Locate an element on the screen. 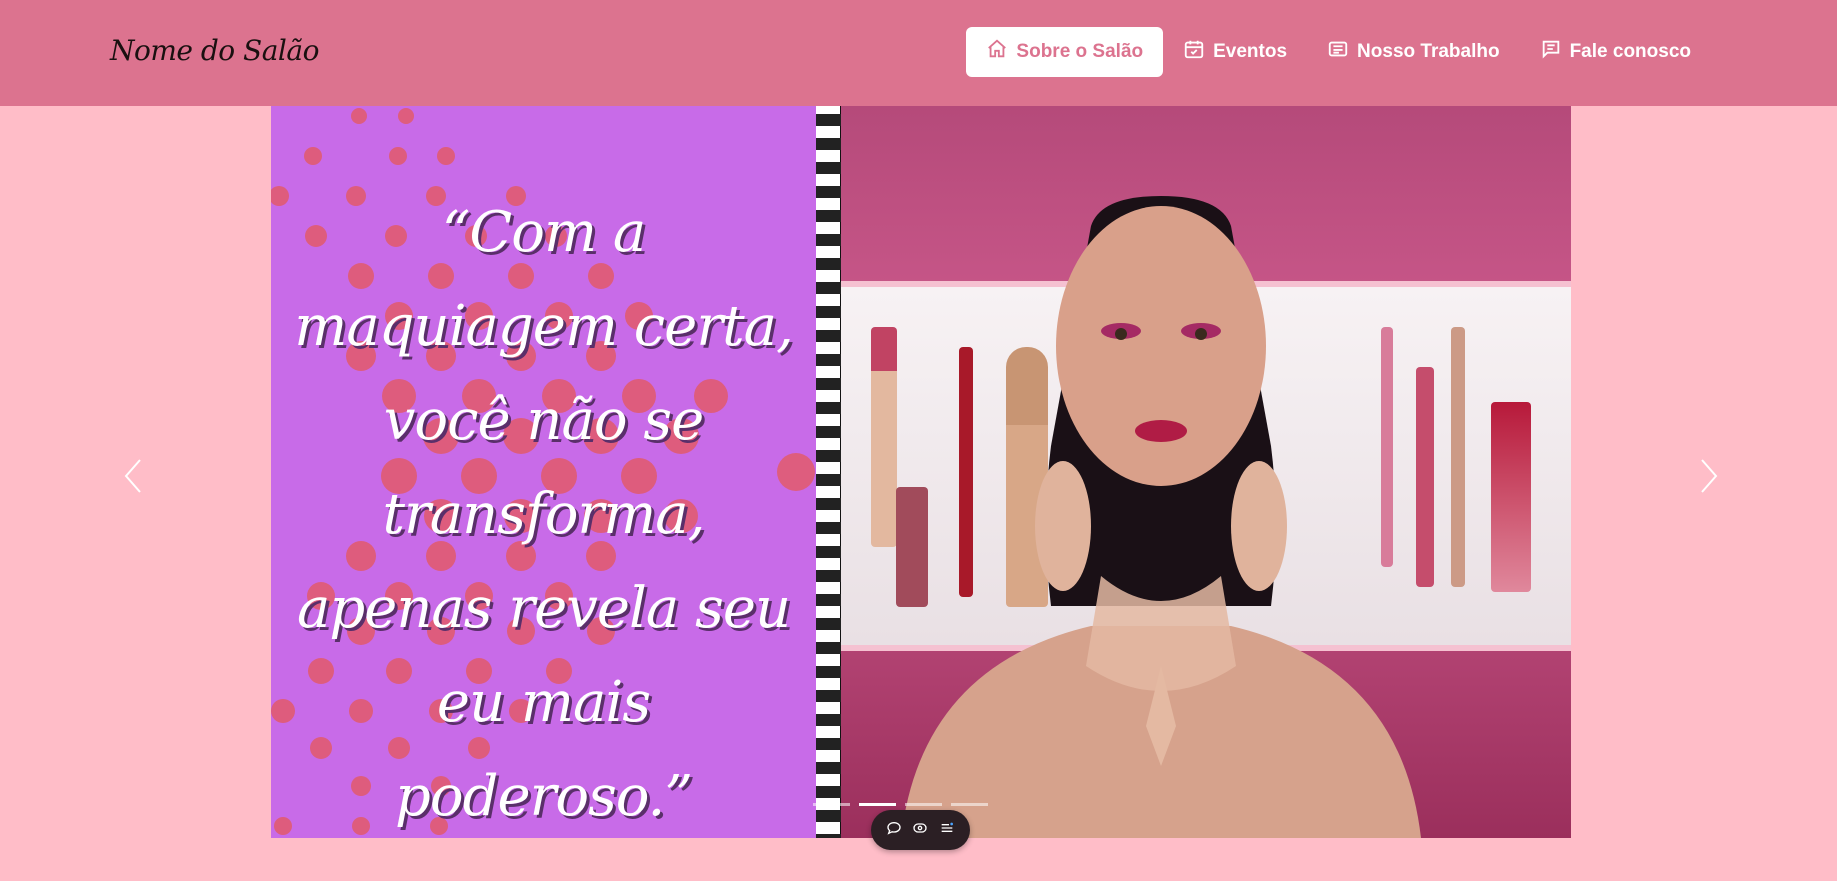 The height and width of the screenshot is (881, 1837). nav-item-fale-conosco: Fale conosco is located at coordinates (1615, 52).